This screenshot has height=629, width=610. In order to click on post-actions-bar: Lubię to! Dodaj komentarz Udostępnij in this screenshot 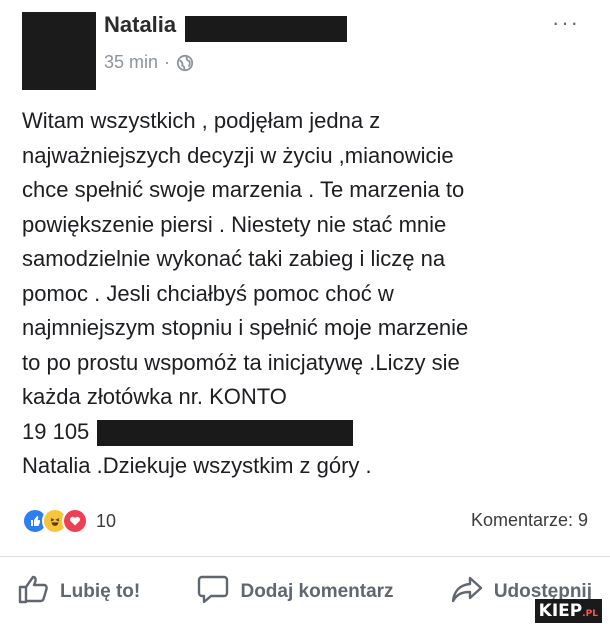, I will do `click(305, 592)`.